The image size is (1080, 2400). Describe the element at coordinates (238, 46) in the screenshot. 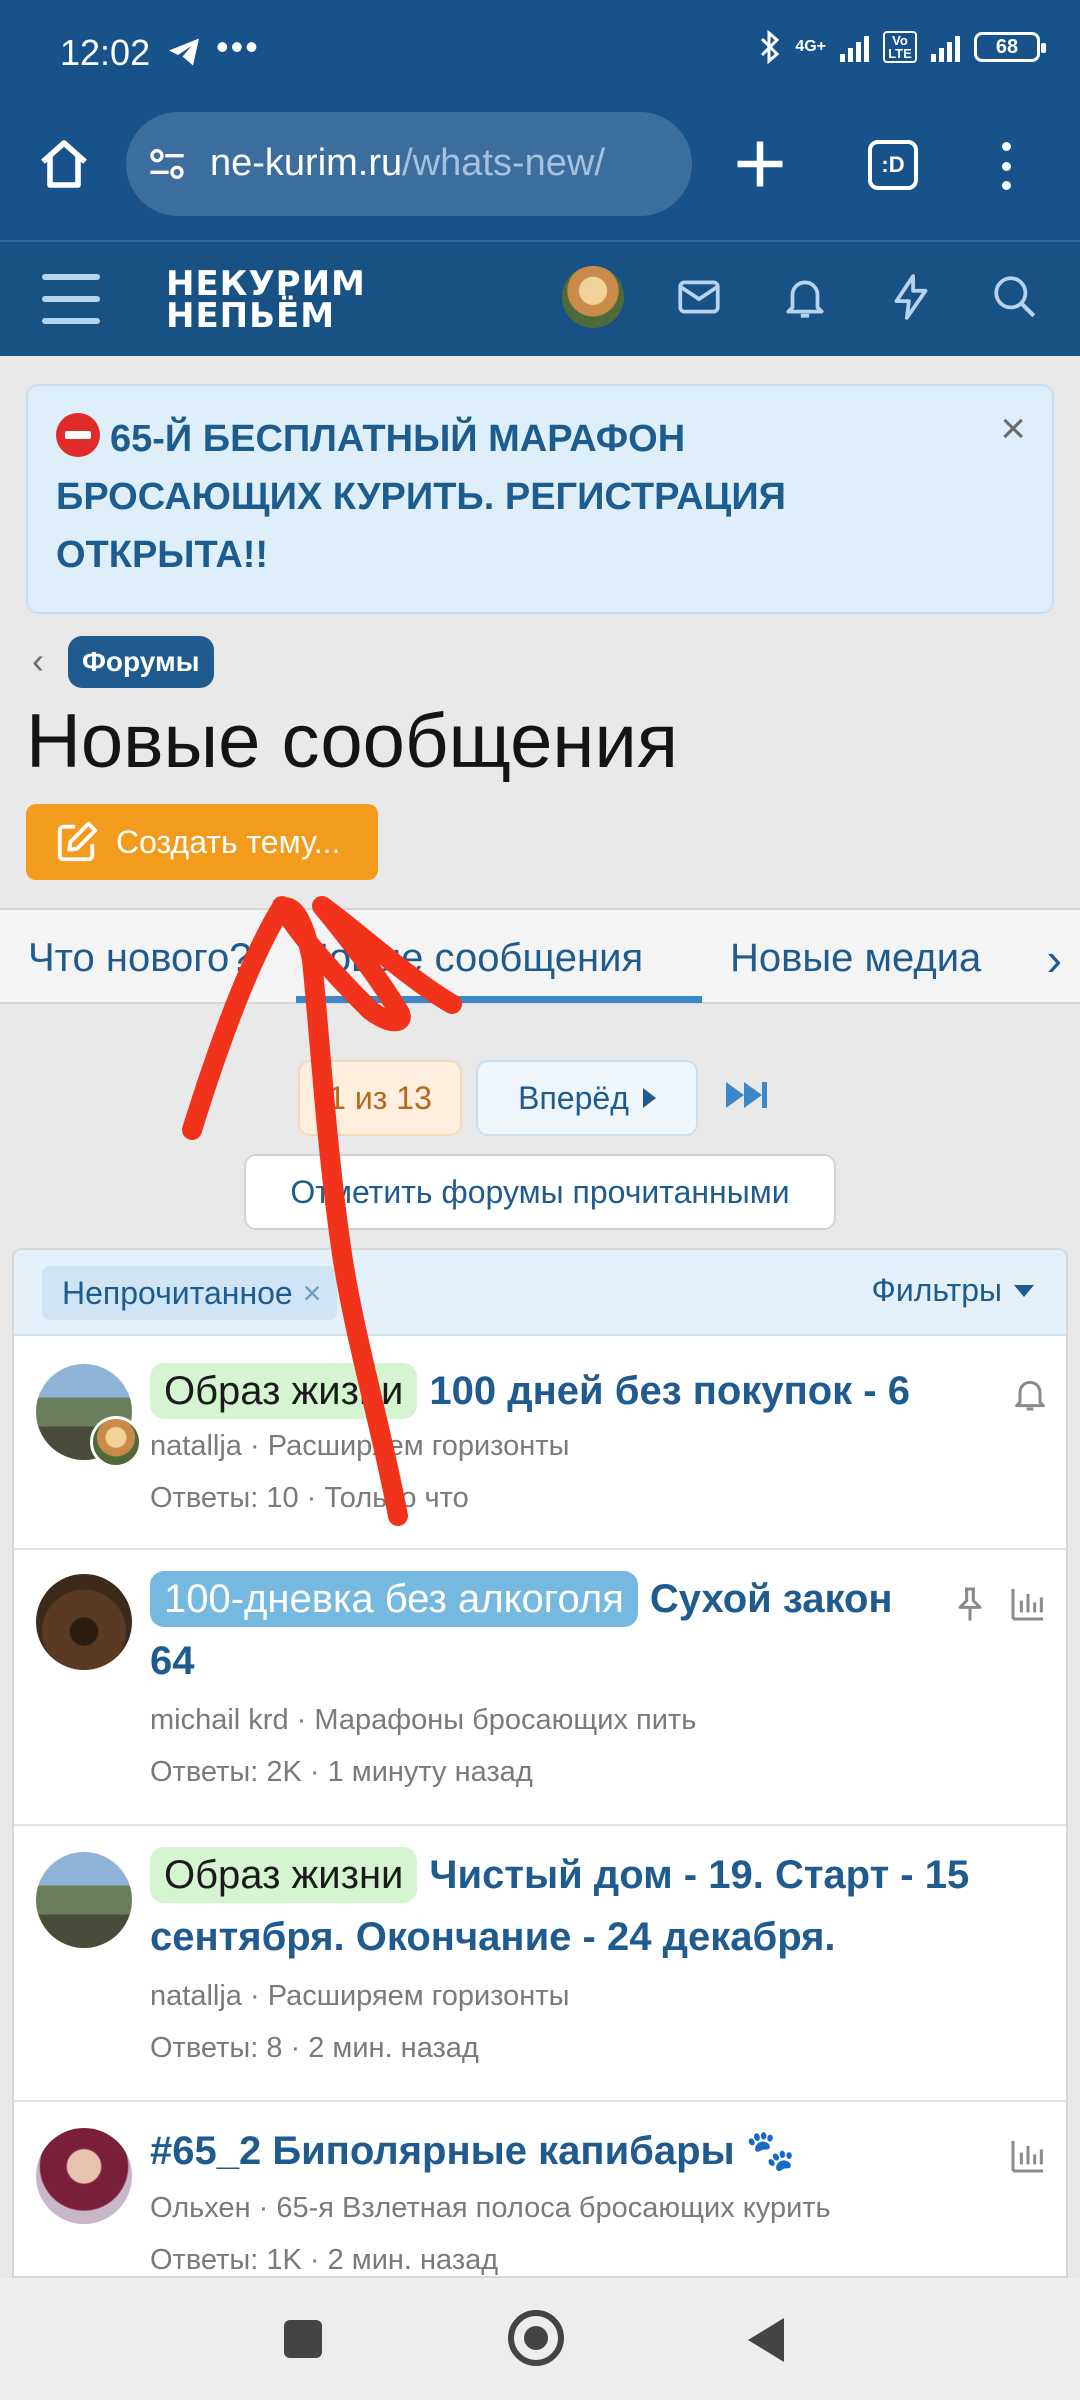

I see `more-notifications-icon: •••` at that location.